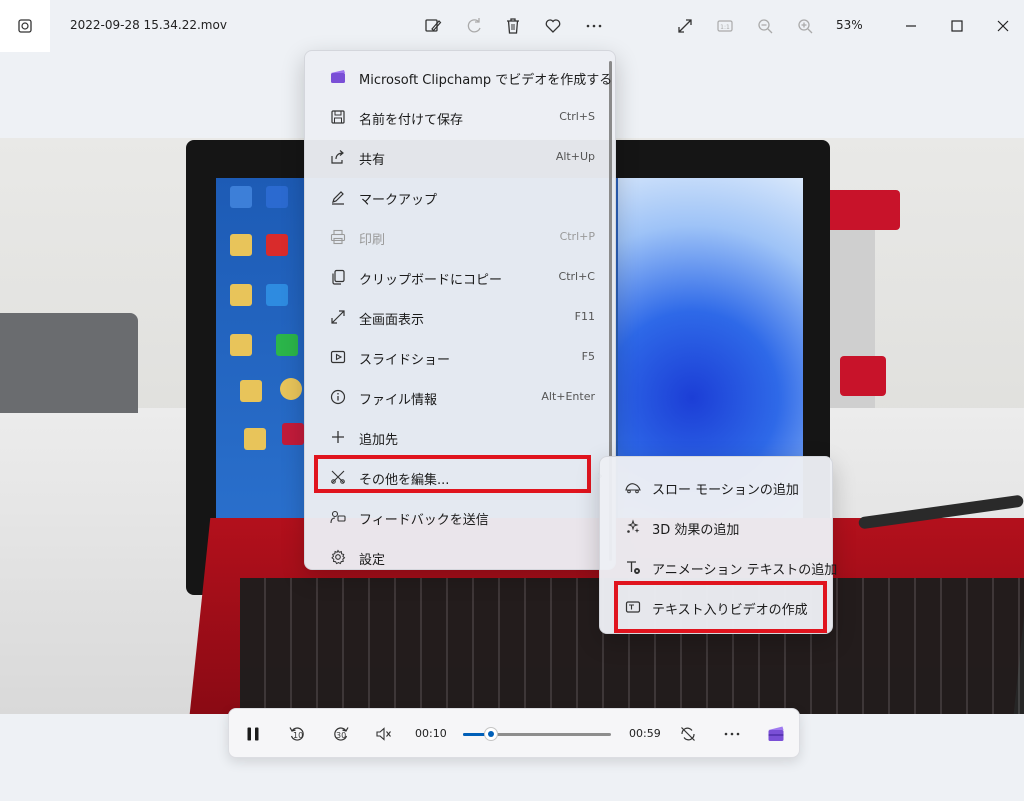  I want to click on animated-text-icon, so click(633, 567).